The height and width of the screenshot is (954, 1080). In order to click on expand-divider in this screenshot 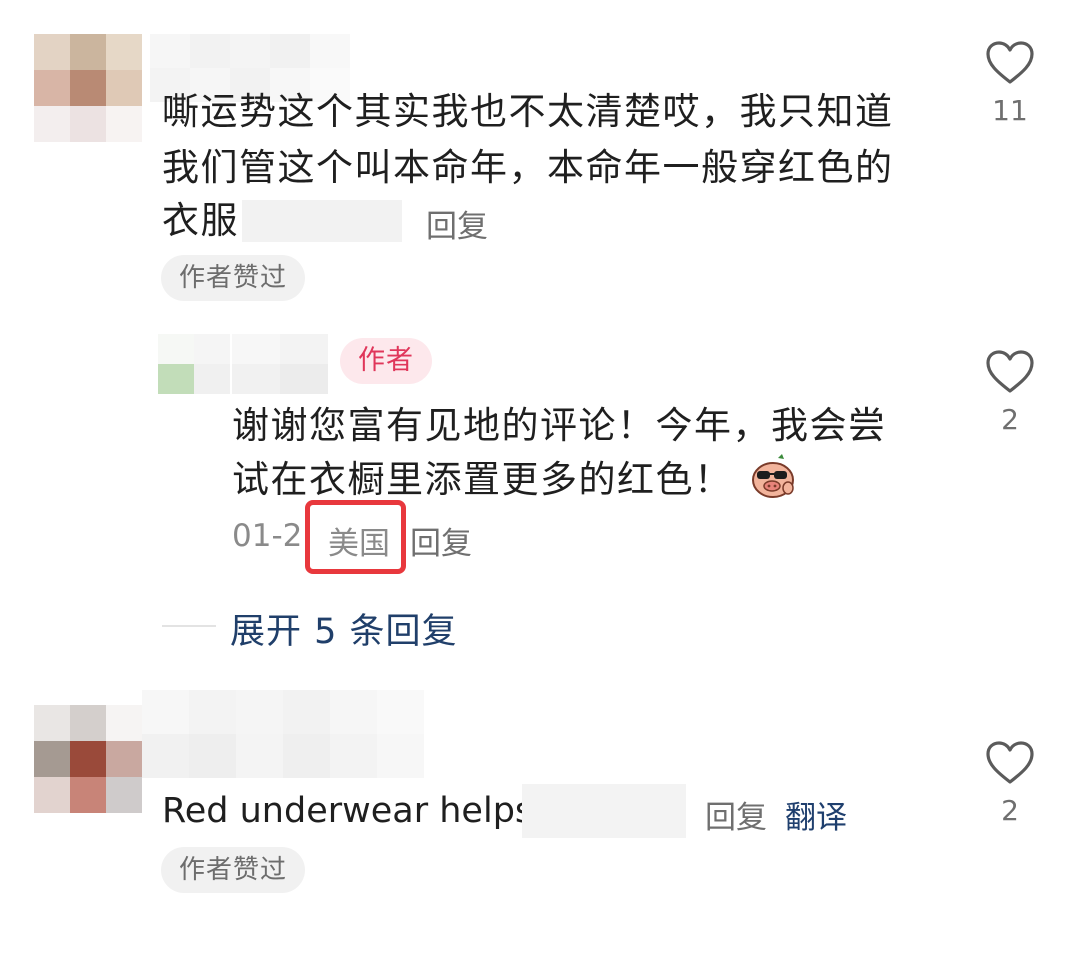, I will do `click(189, 626)`.